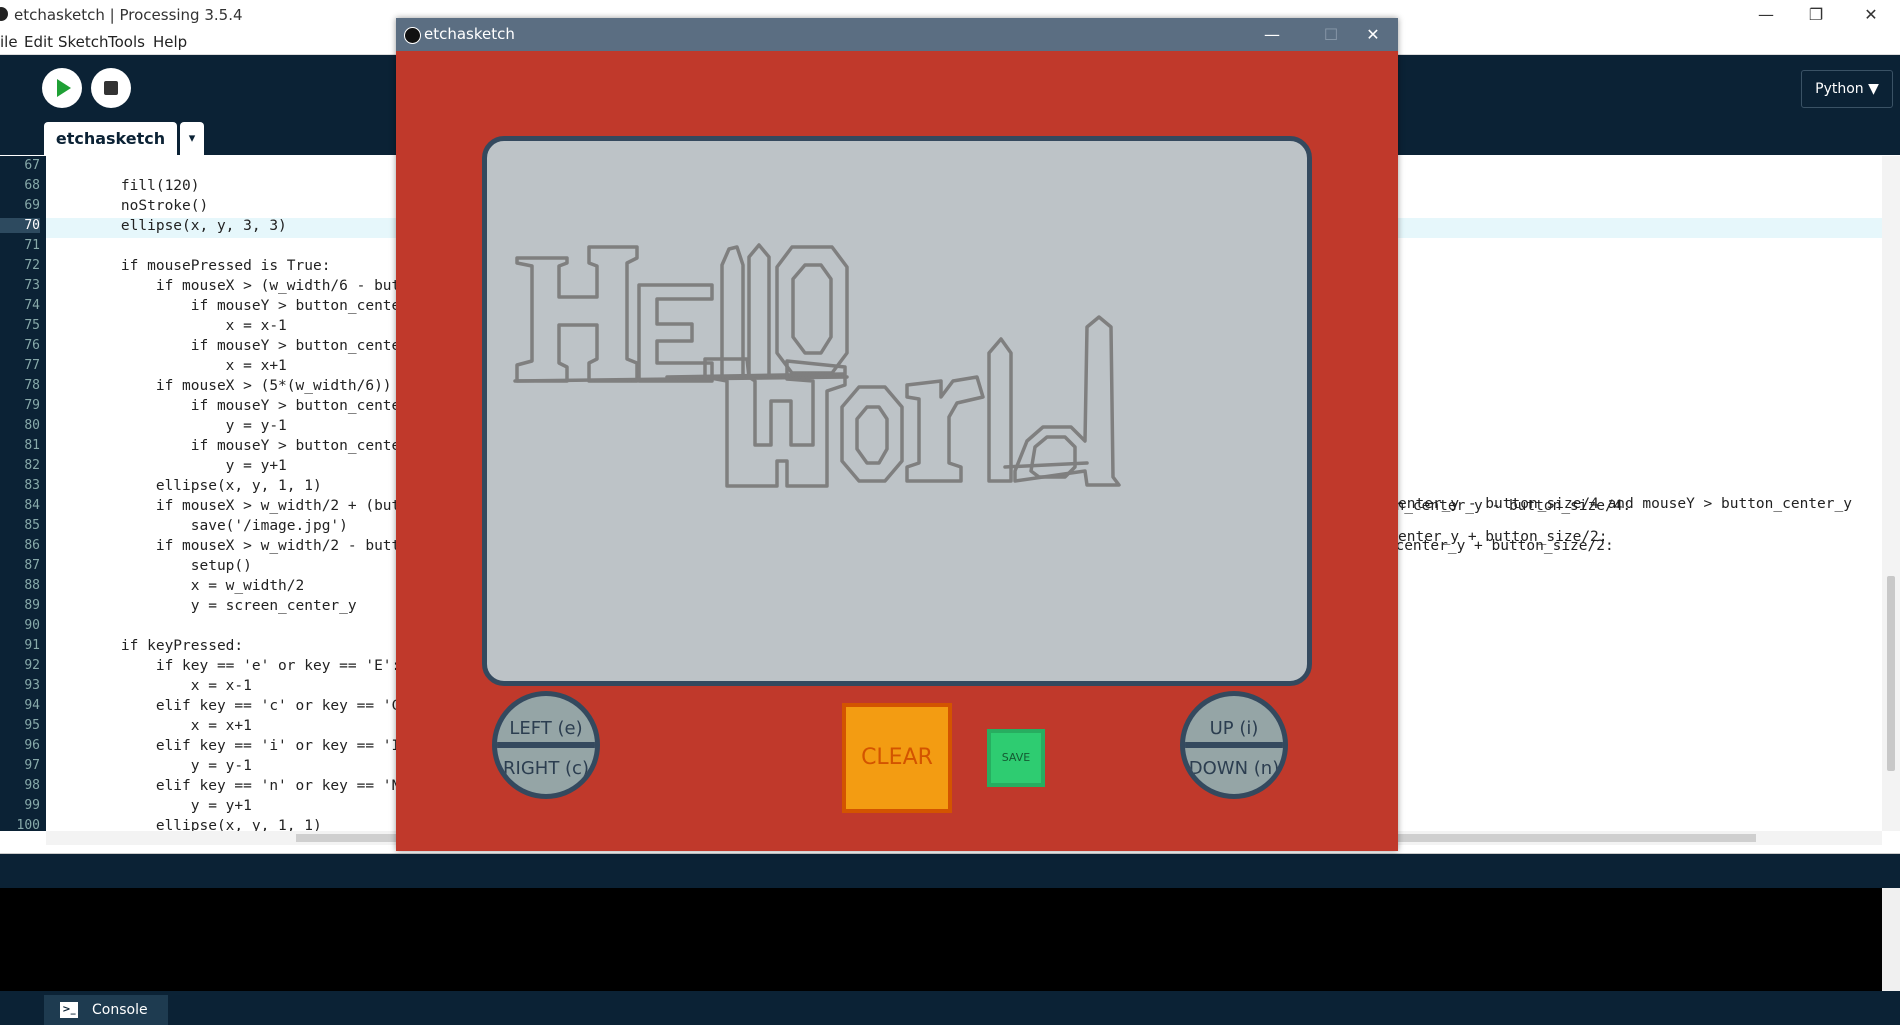 The image size is (1900, 1025). What do you see at coordinates (252, 786) in the screenshot?
I see `code-line: elif key == 'n' or key == 'N':` at bounding box center [252, 786].